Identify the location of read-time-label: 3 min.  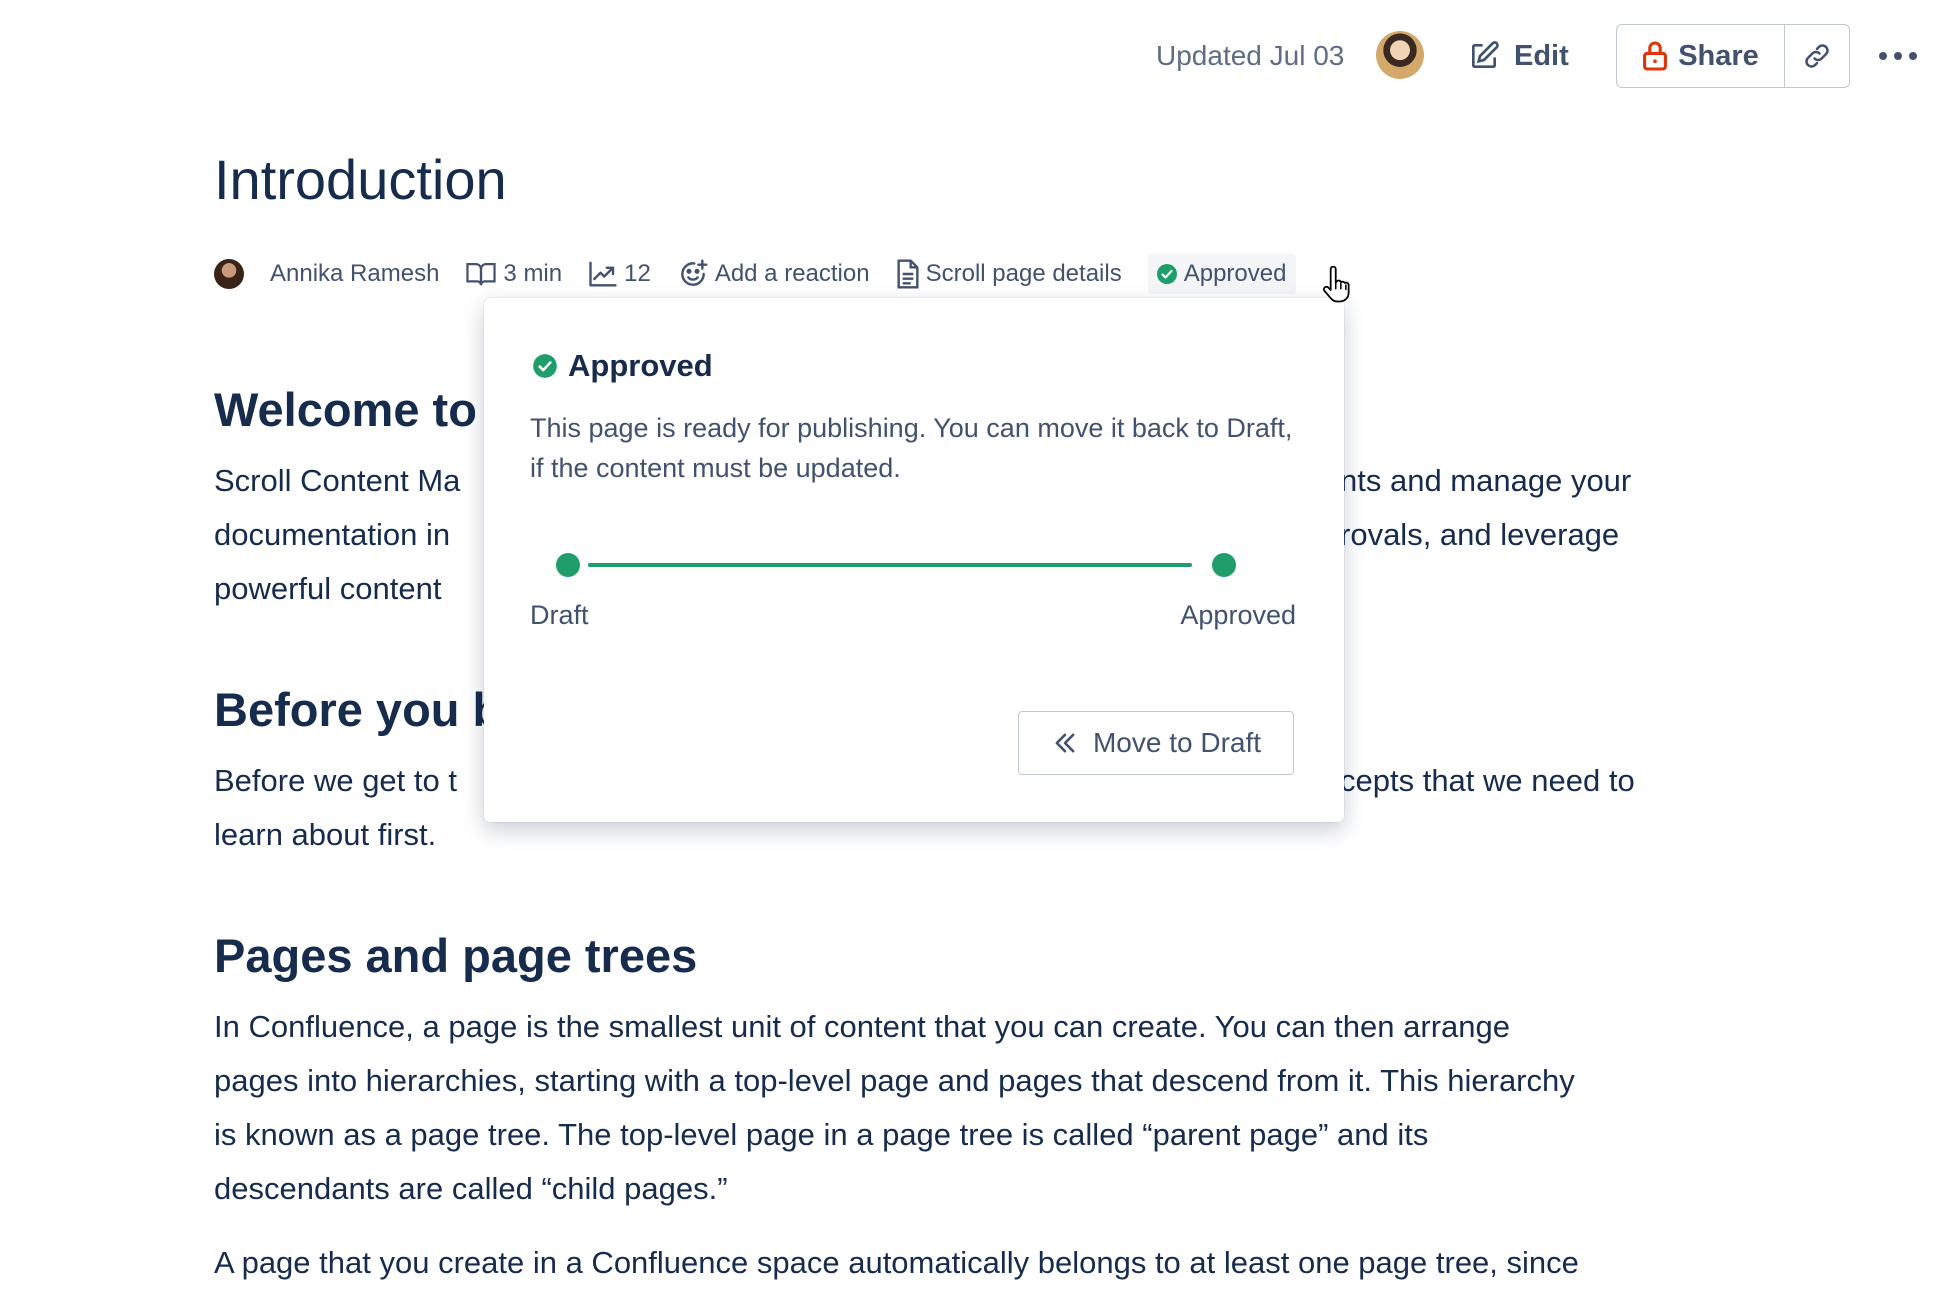
(533, 273).